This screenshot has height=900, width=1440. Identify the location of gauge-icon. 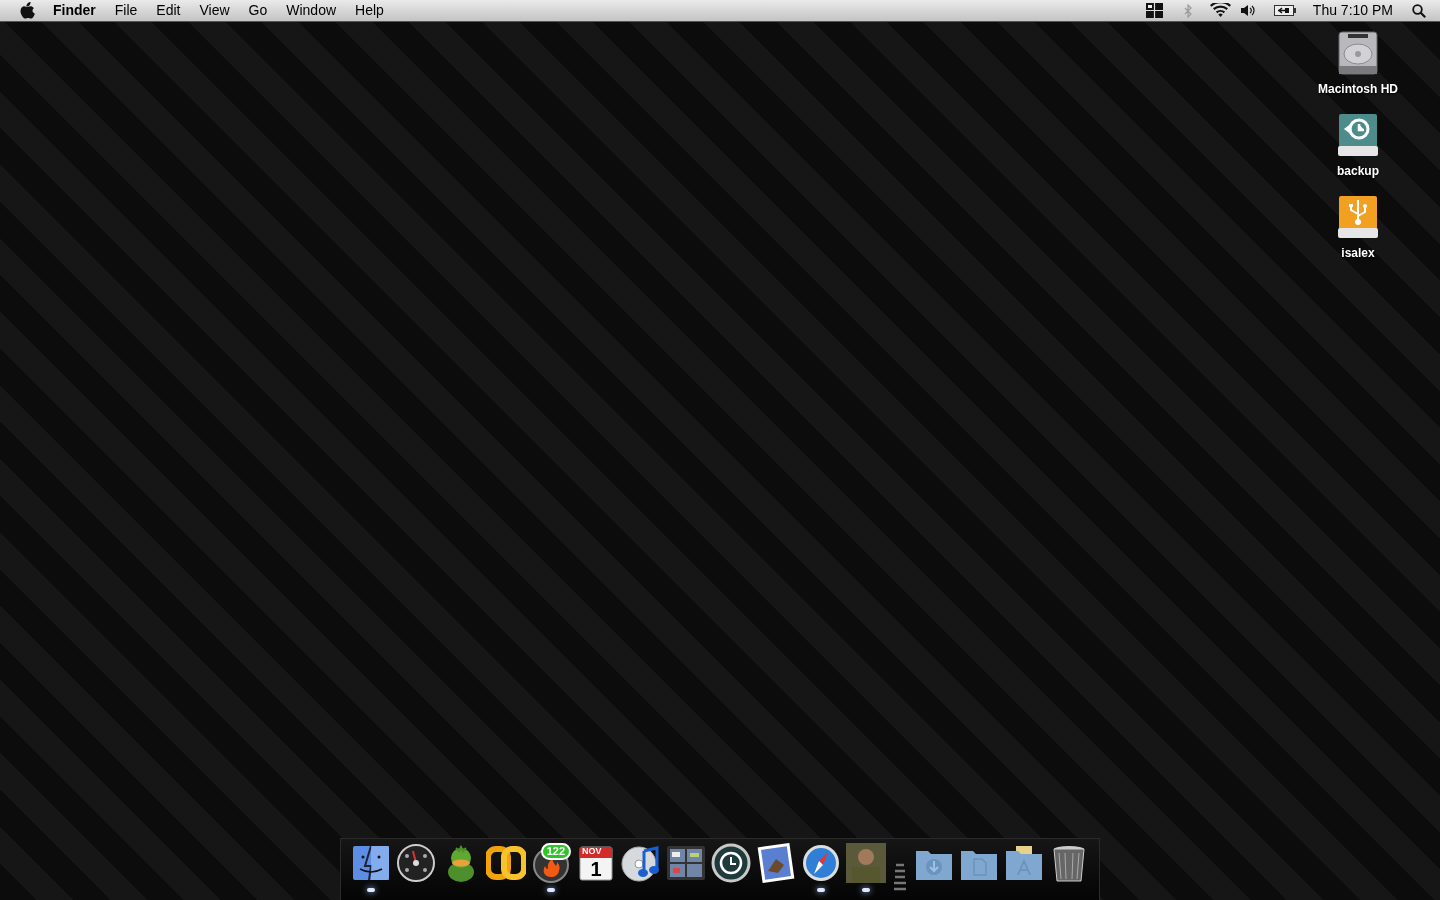
(416, 863).